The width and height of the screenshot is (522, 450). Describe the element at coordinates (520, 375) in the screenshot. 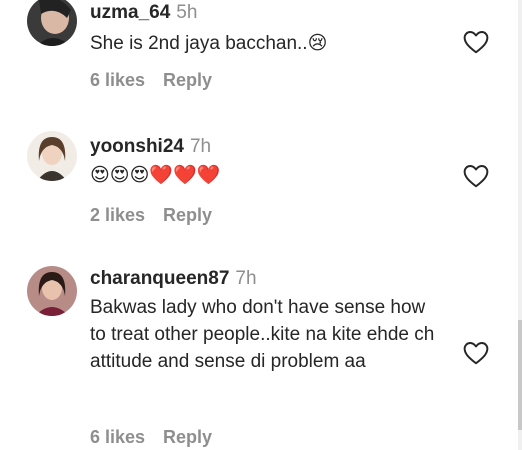

I see `scrollbar-thumb` at that location.